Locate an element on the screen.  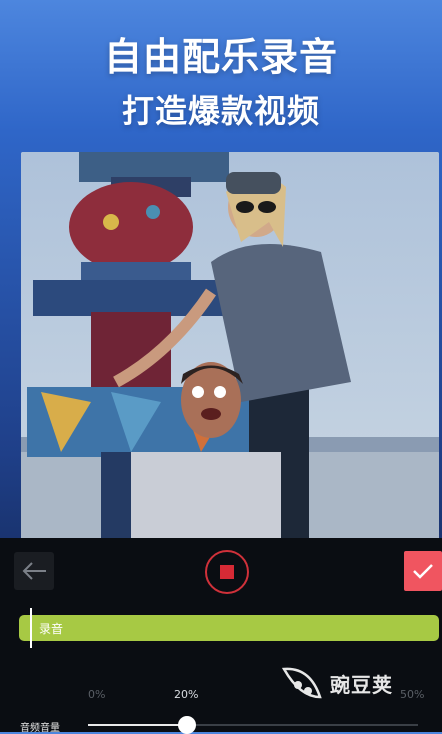
checkmark-icon is located at coordinates (423, 571).